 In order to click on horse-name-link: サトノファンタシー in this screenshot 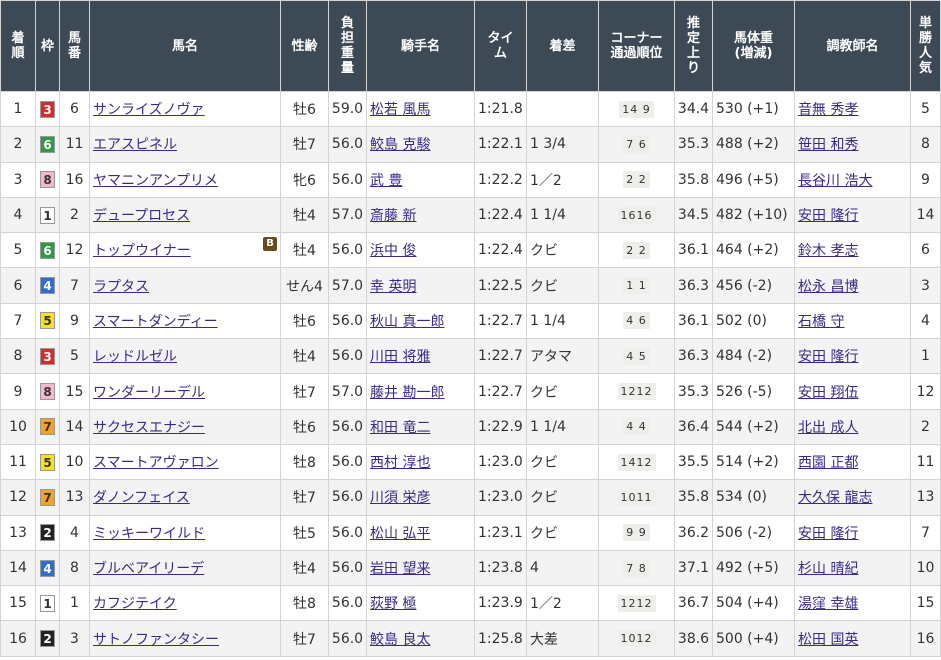, I will do `click(156, 640)`.